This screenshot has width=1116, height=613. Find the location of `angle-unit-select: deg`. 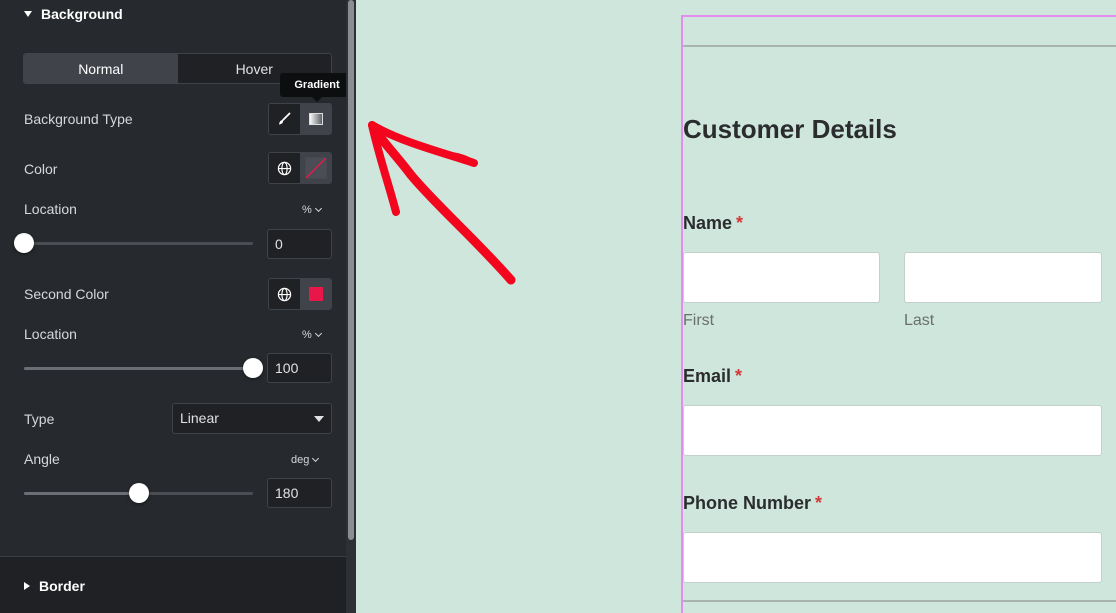

angle-unit-select: deg is located at coordinates (305, 460).